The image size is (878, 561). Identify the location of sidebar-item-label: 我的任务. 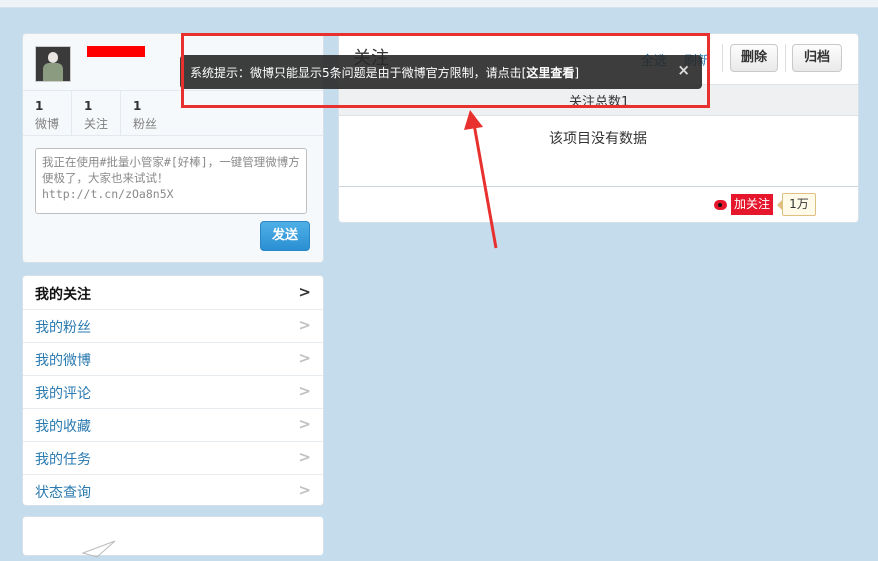
(63, 460).